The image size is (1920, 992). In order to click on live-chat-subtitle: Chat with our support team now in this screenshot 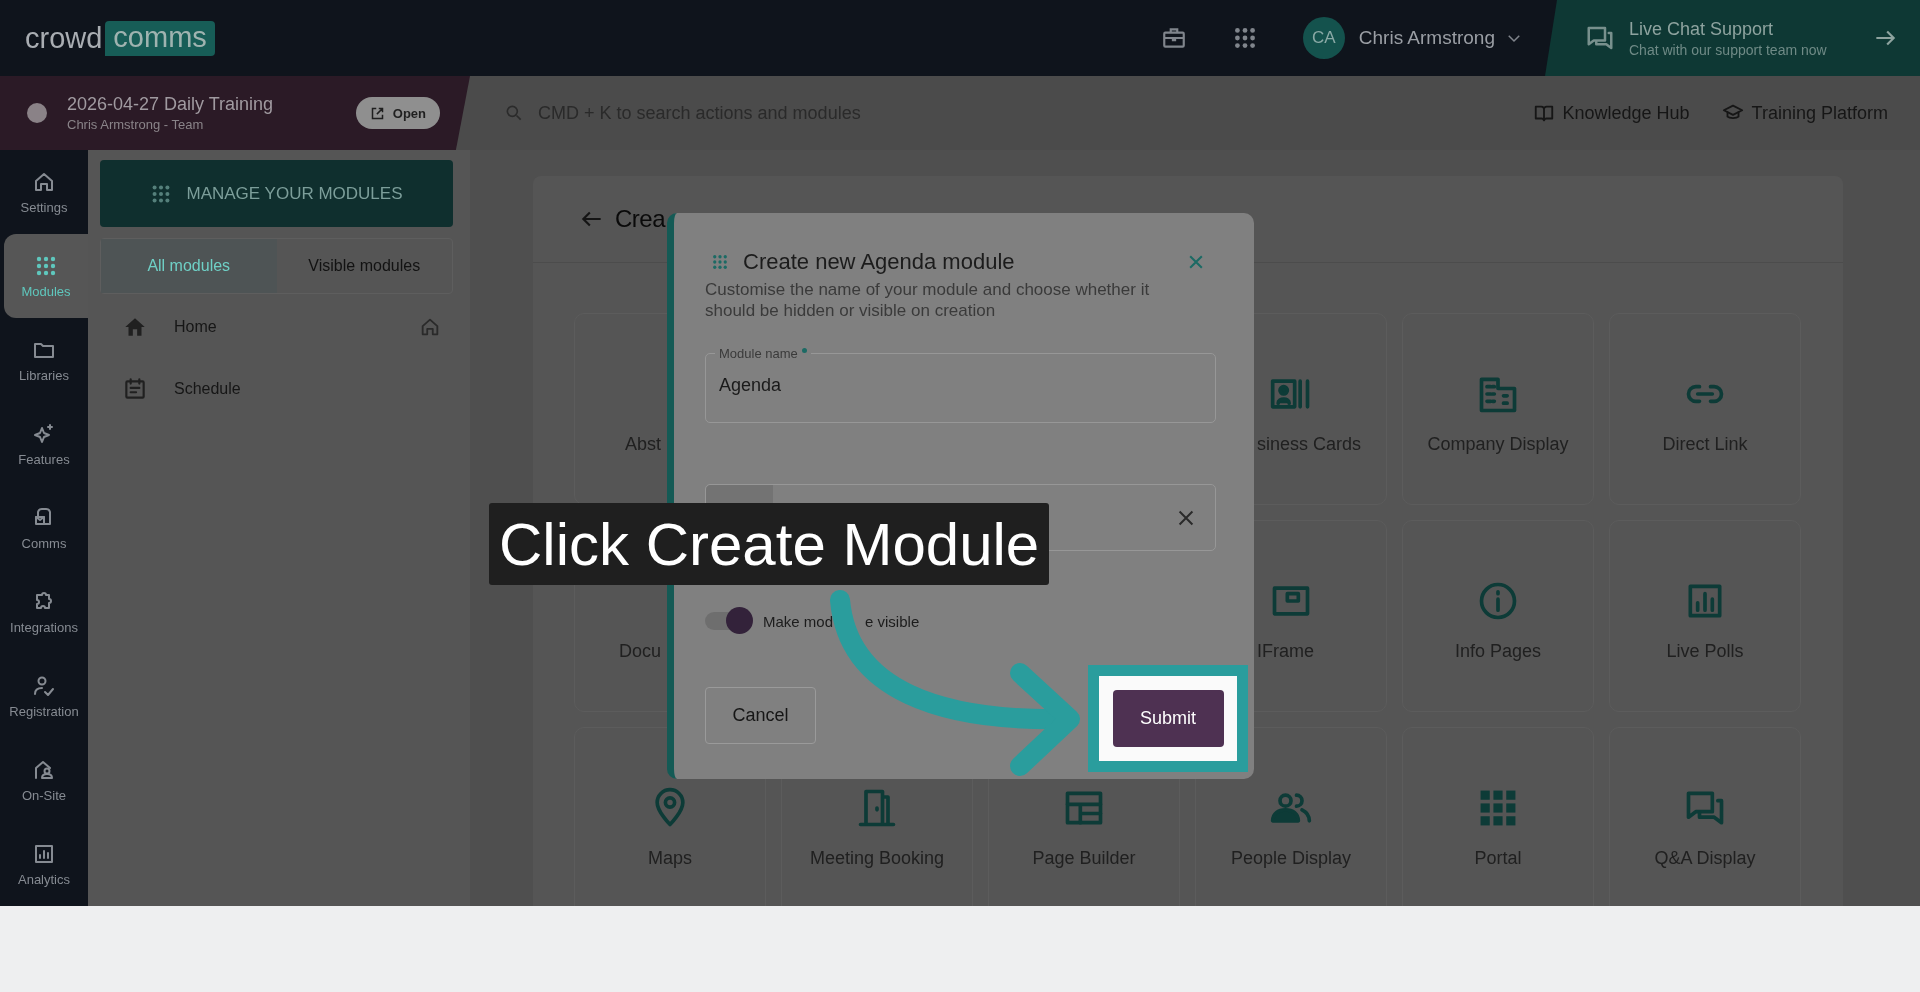, I will do `click(1728, 49)`.